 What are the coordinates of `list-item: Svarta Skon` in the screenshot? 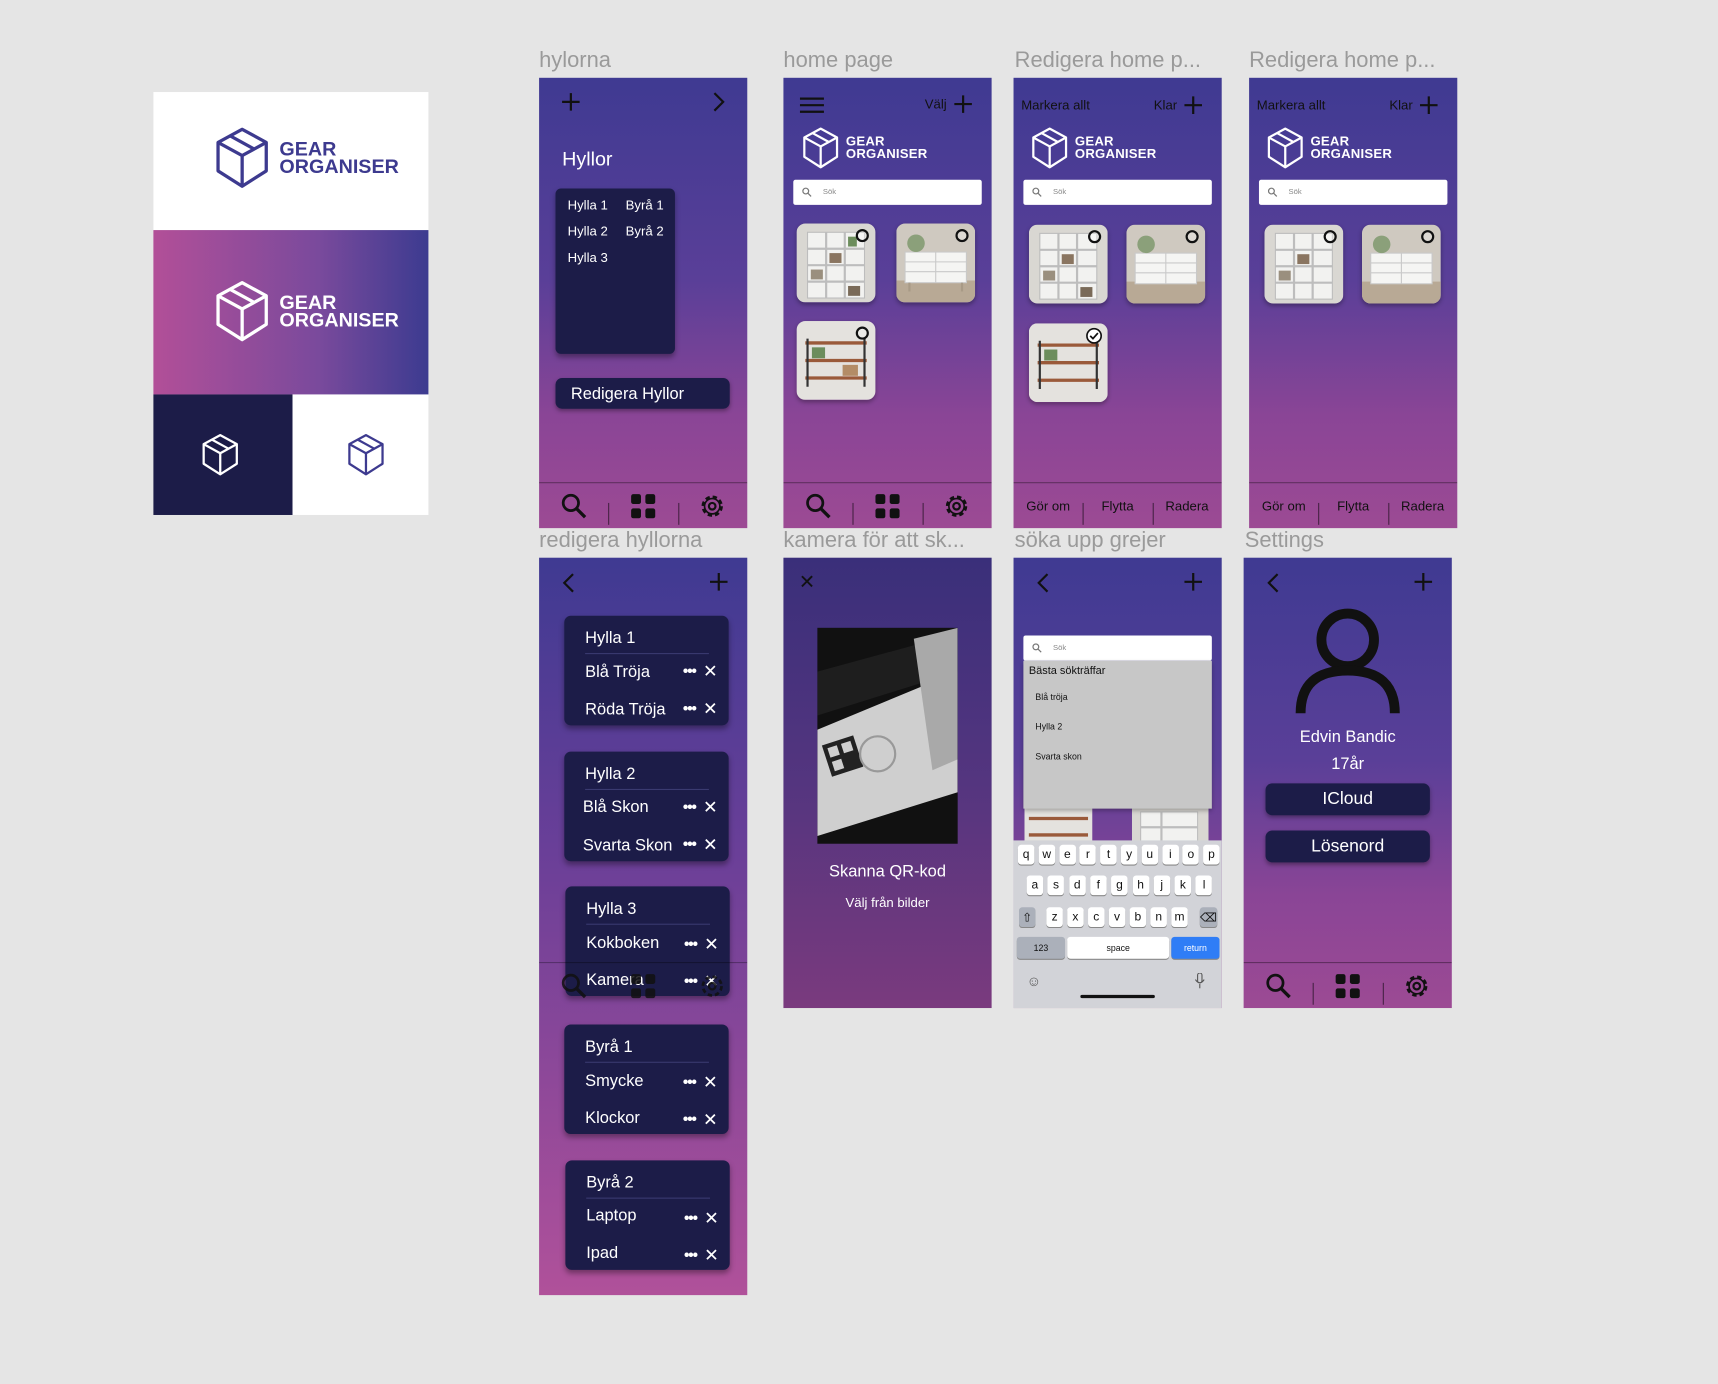 It's located at (628, 845).